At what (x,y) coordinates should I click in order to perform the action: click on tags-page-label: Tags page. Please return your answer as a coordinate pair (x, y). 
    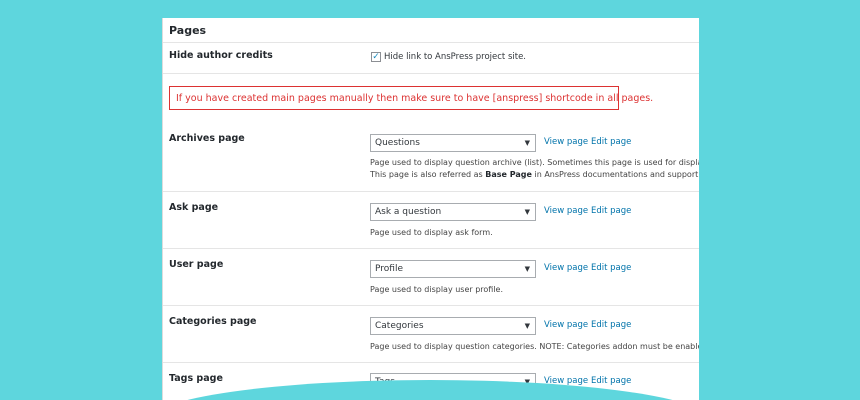
    Looking at the image, I should click on (196, 378).